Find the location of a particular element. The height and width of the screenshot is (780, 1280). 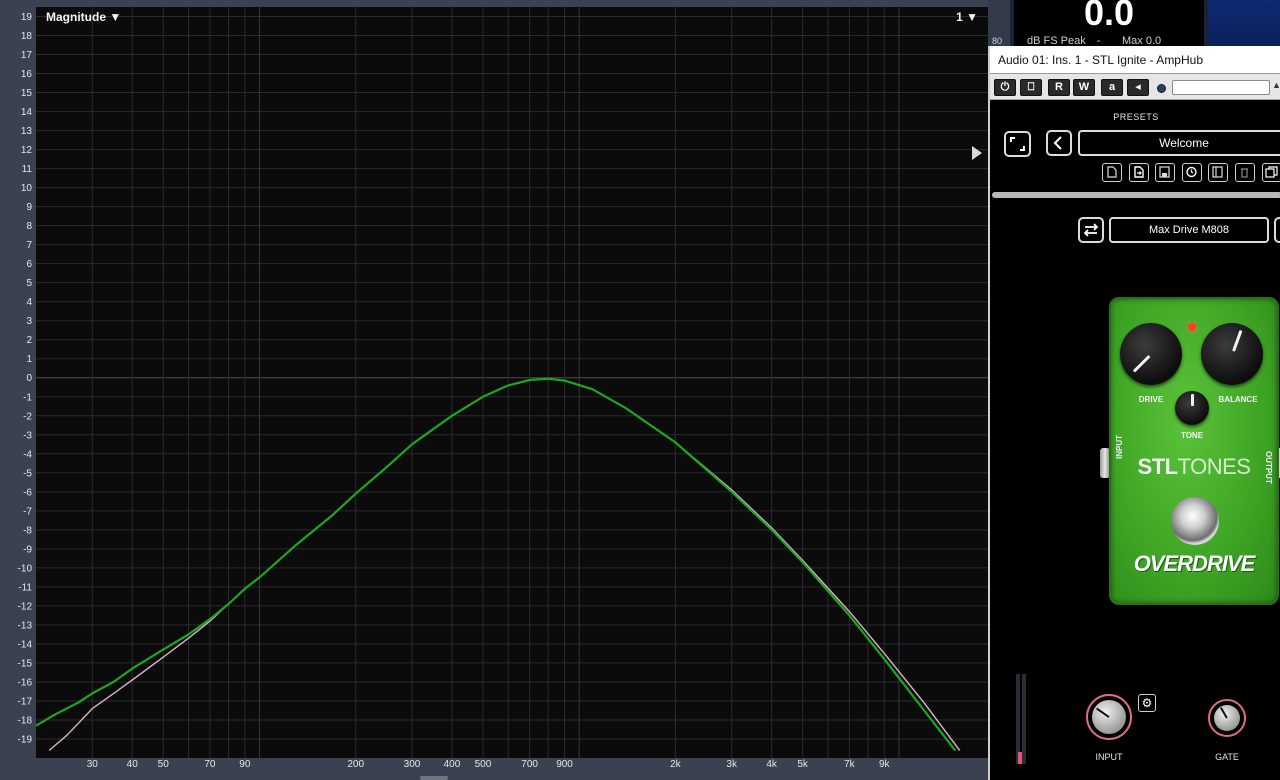

x-tick-label: 400 is located at coordinates (452, 764).